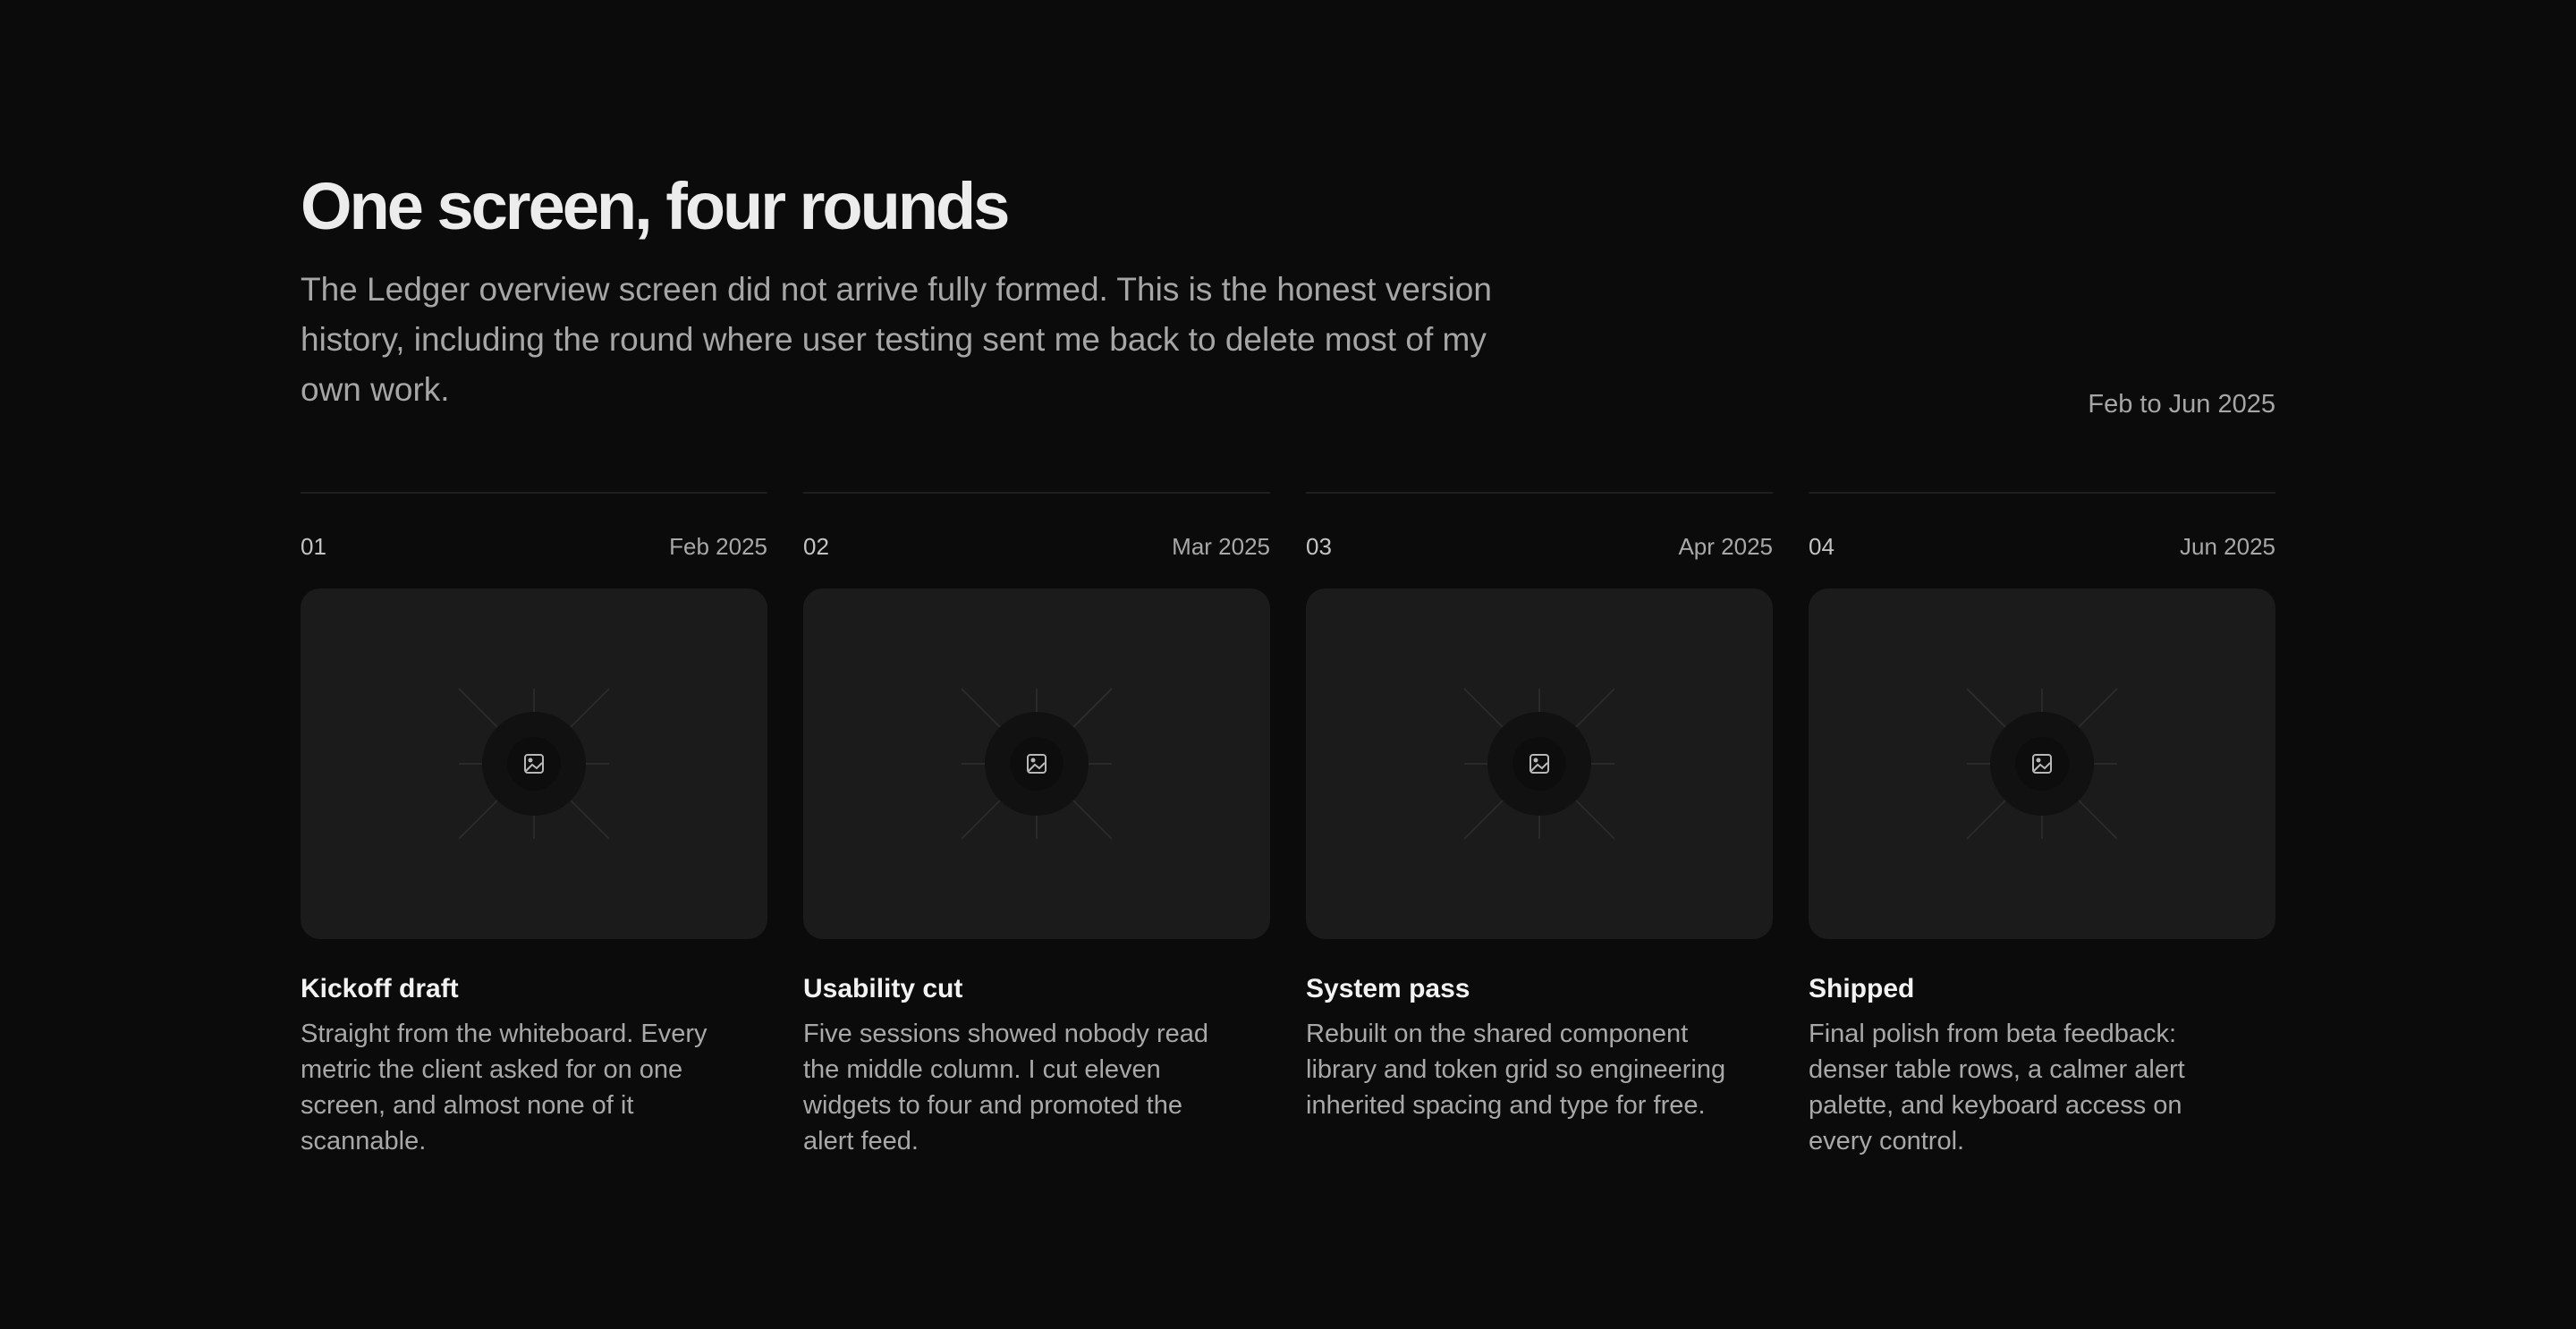  What do you see at coordinates (1221, 546) in the screenshot?
I see `round-date: Mar 2025` at bounding box center [1221, 546].